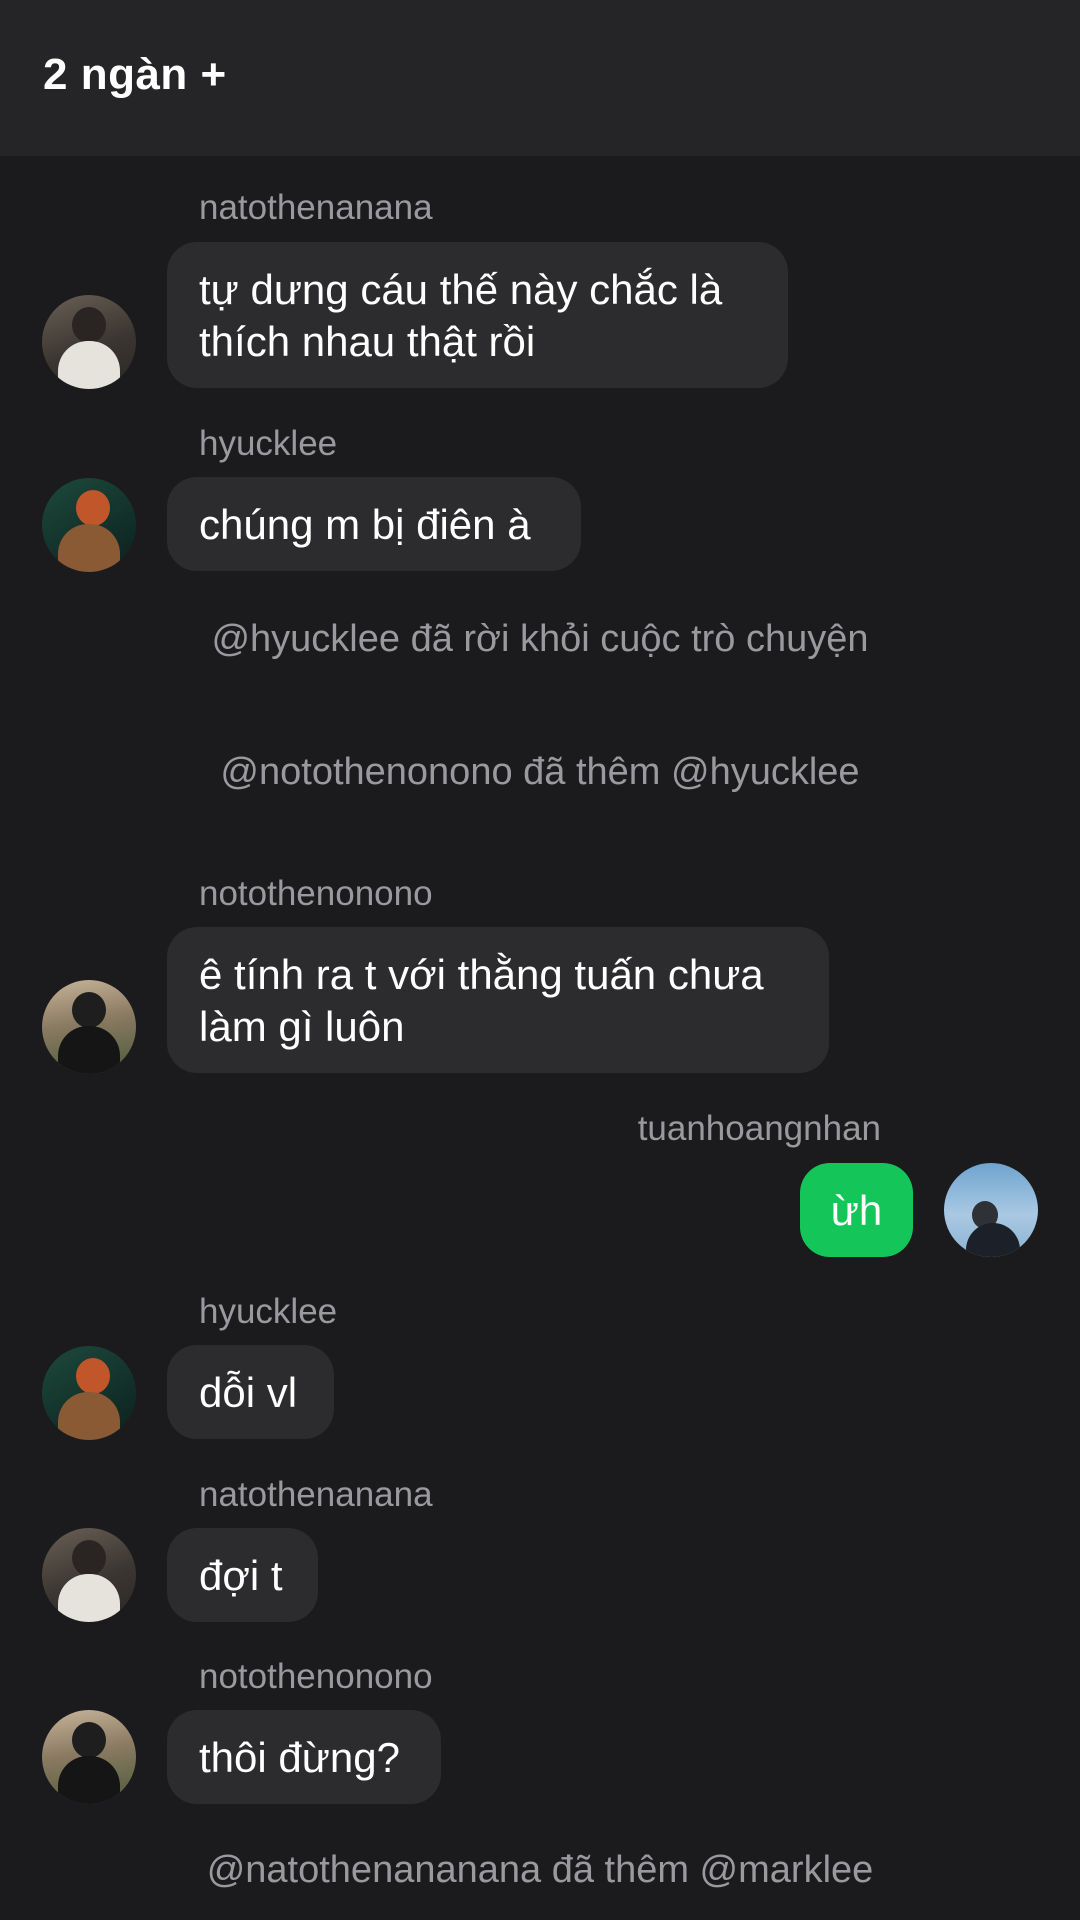 This screenshot has height=1920, width=1080. What do you see at coordinates (991, 1210) in the screenshot?
I see `avatar-tuanhoangnhan` at bounding box center [991, 1210].